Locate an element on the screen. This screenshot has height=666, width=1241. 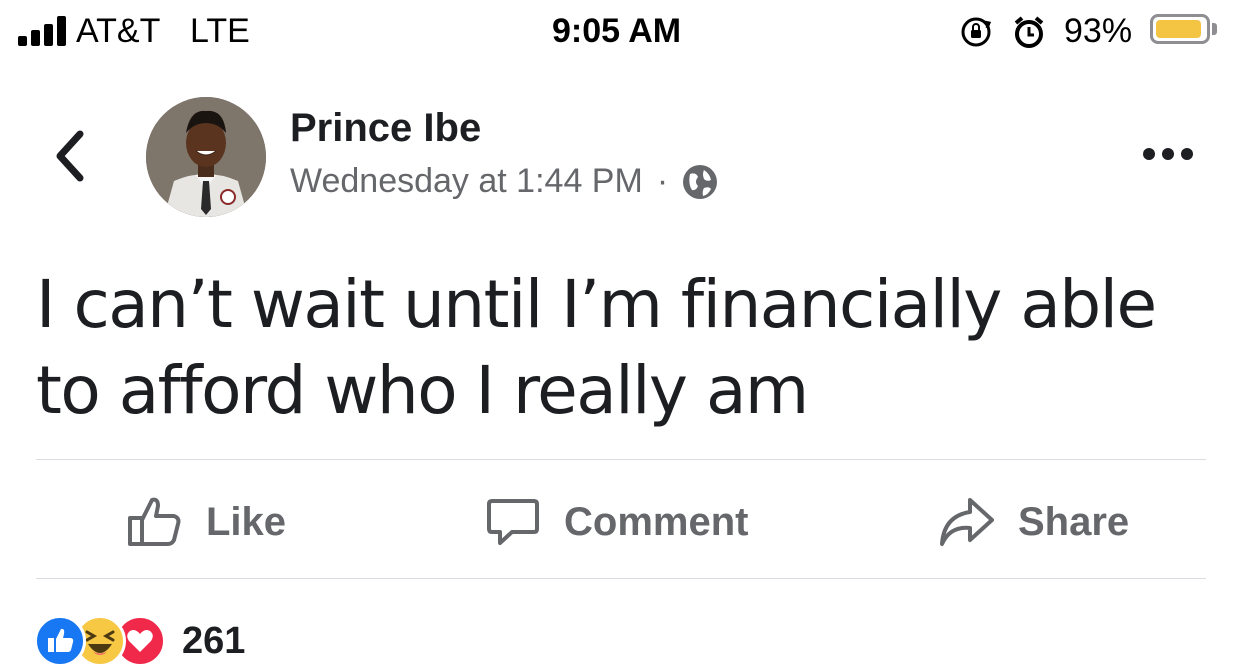
battery-fill is located at coordinates (1178, 29).